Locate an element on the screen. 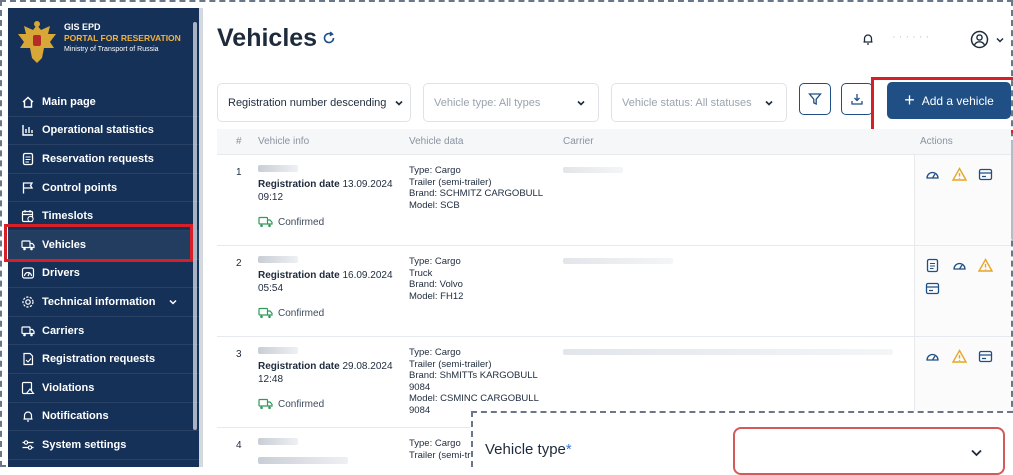  sidebar-item-control-points: Control points is located at coordinates (103, 188).